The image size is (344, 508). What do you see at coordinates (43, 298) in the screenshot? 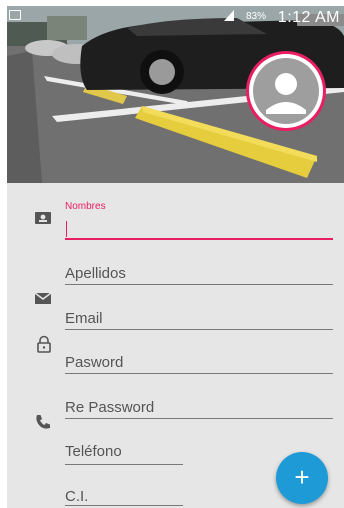
I see `mail-icon` at bounding box center [43, 298].